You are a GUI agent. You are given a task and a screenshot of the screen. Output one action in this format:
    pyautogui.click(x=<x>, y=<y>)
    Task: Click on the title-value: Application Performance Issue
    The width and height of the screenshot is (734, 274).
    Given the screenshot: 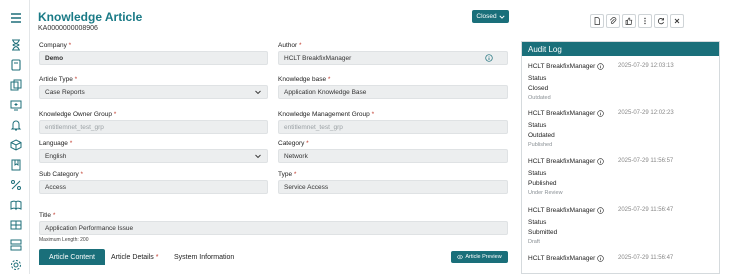 What is the action you would take?
    pyautogui.click(x=89, y=228)
    